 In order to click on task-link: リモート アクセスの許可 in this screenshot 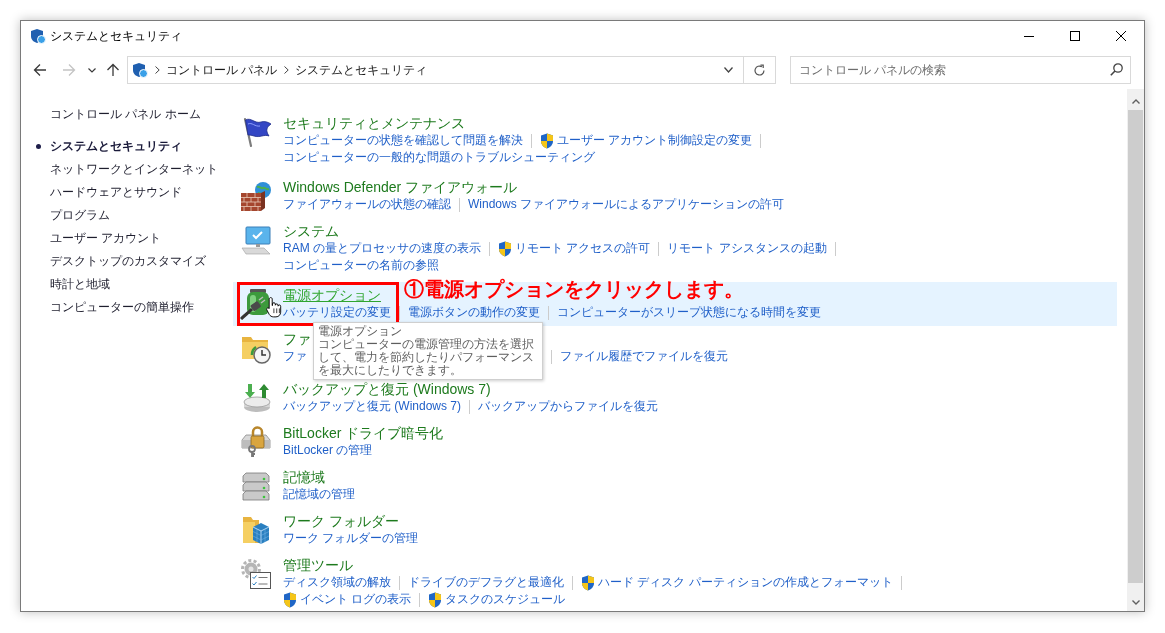, I will do `click(583, 248)`.